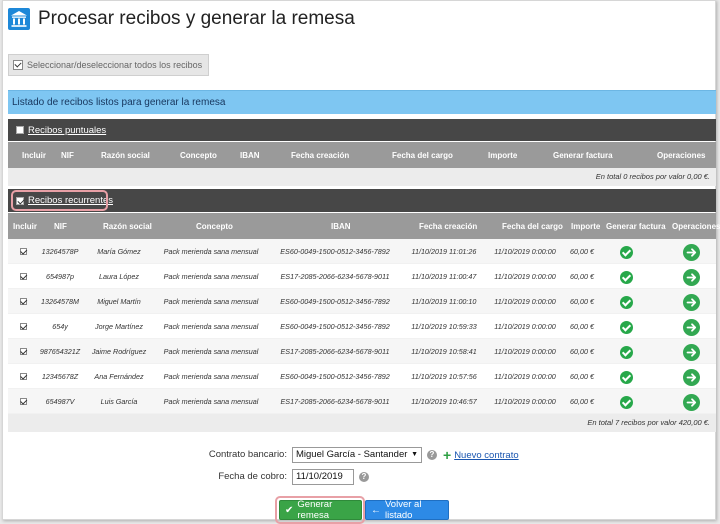  Describe the element at coordinates (60, 326) in the screenshot. I see `cell-nif: 654y` at that location.